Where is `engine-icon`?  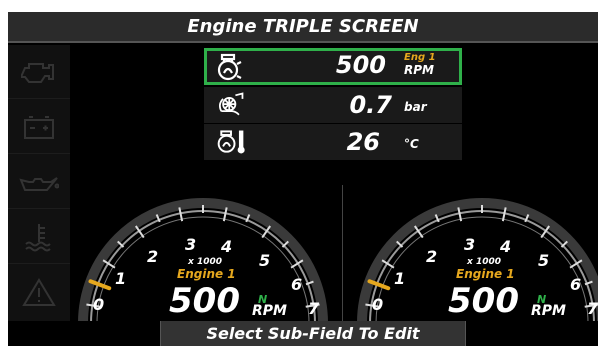
engine-icon is located at coordinates (229, 67).